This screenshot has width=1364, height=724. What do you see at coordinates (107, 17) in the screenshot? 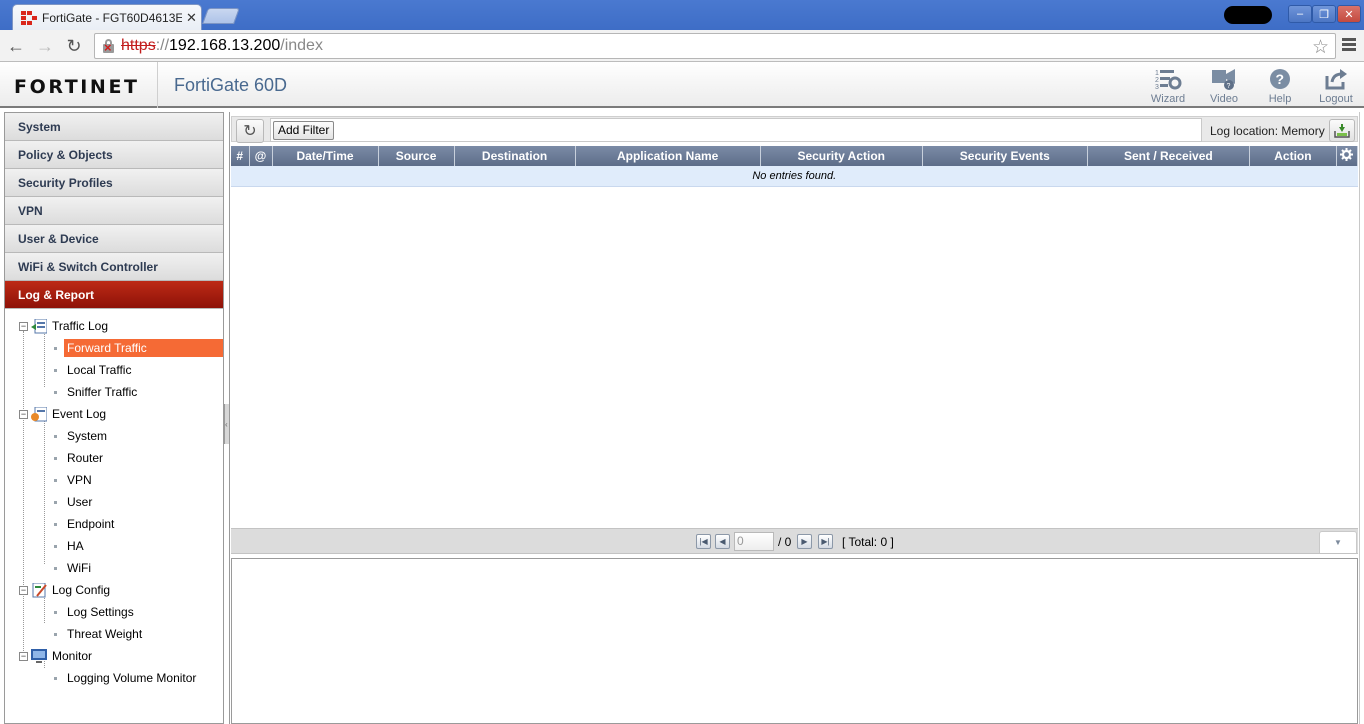
I see `browser-tab: FortiGate - FGT60D4613E ✕` at bounding box center [107, 17].